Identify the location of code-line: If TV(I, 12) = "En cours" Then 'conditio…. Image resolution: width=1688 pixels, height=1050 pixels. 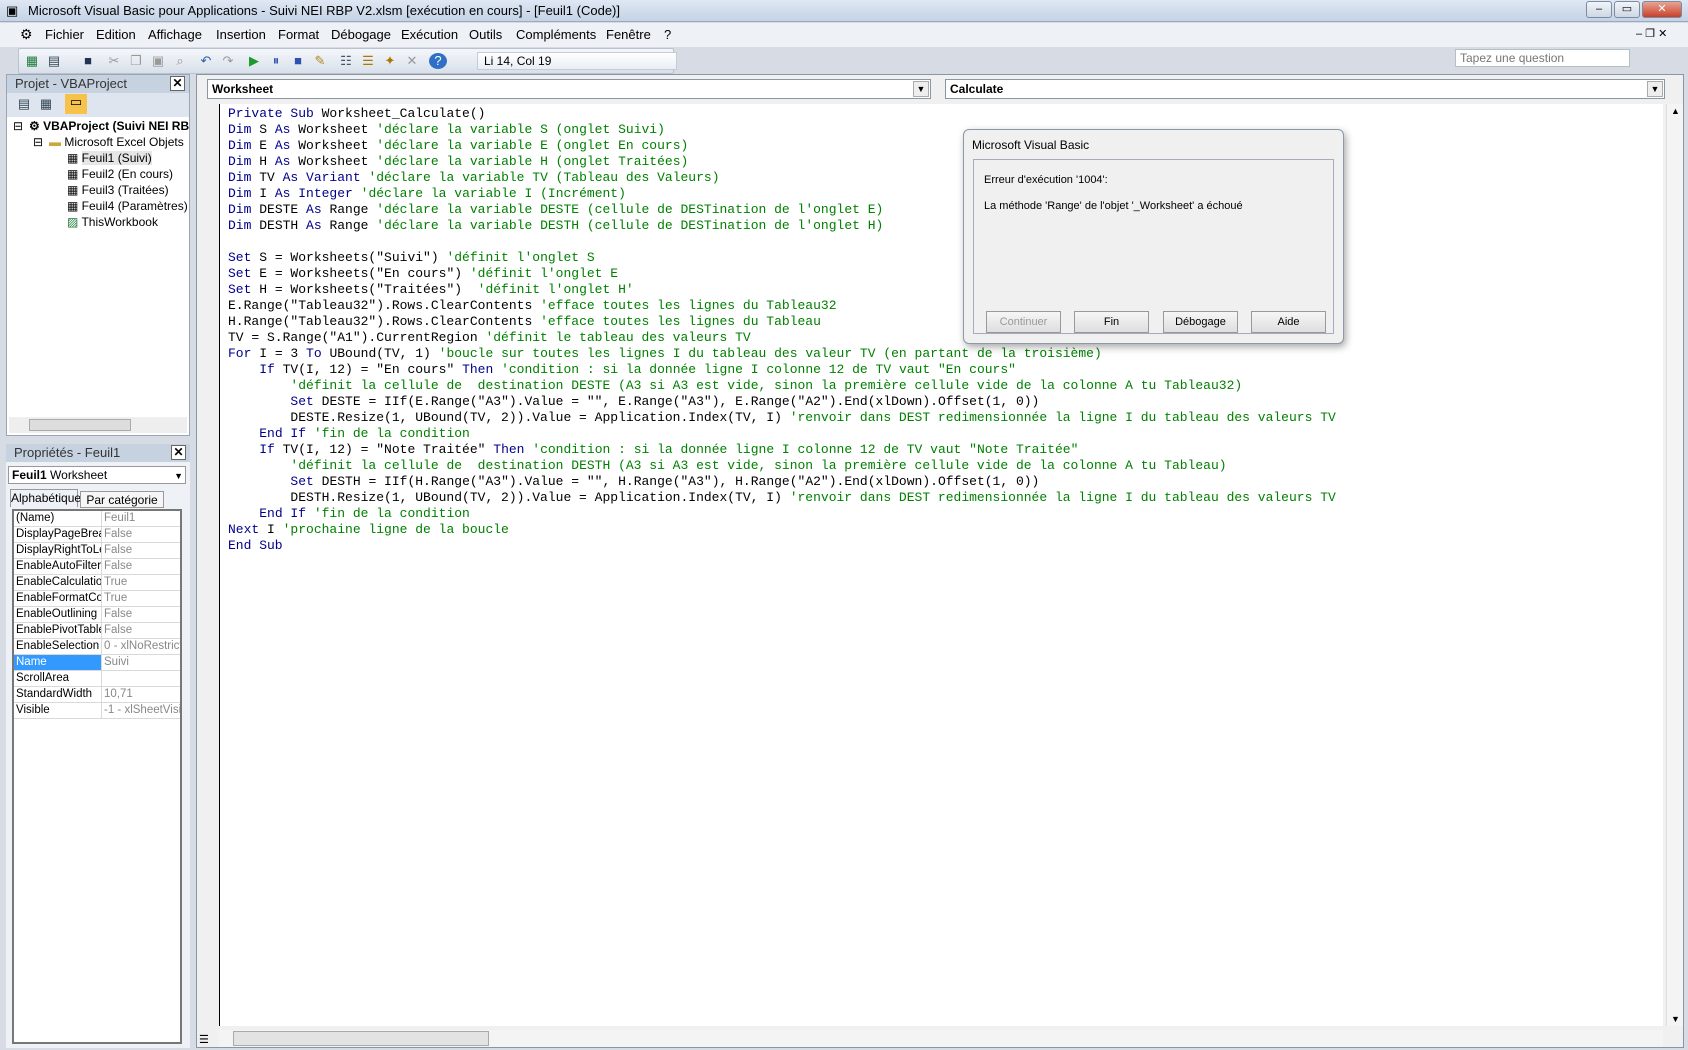
(945, 370).